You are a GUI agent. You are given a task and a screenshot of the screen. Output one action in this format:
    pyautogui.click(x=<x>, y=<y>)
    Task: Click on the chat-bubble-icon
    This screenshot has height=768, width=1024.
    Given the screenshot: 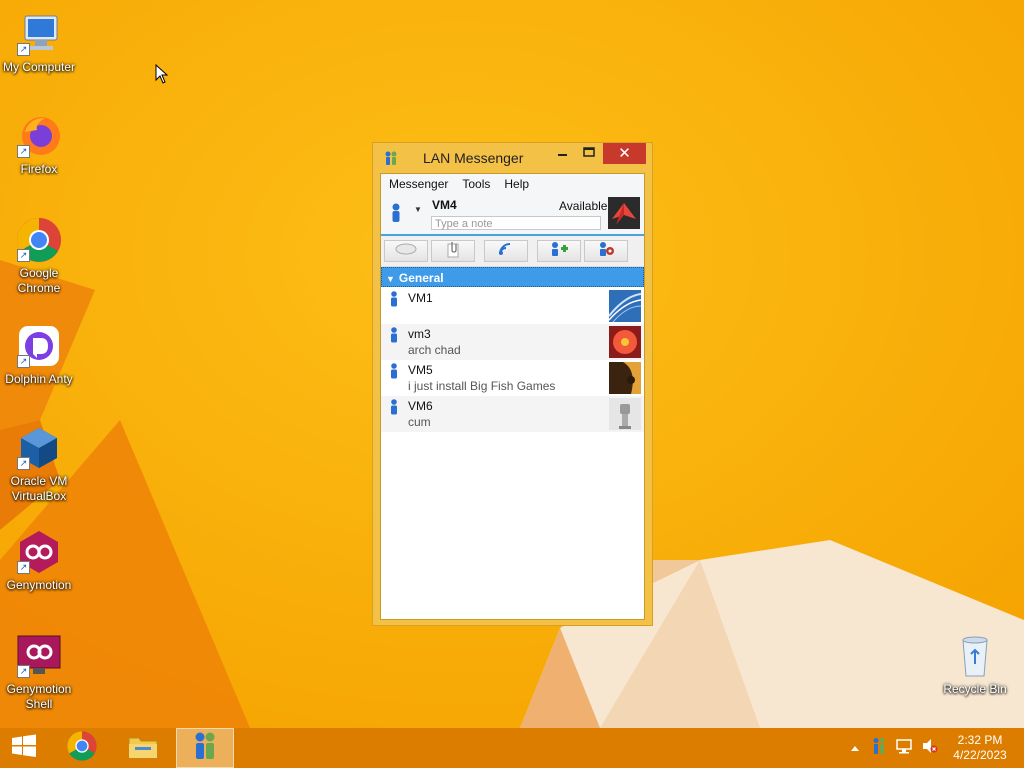 What is the action you would take?
    pyautogui.click(x=406, y=251)
    